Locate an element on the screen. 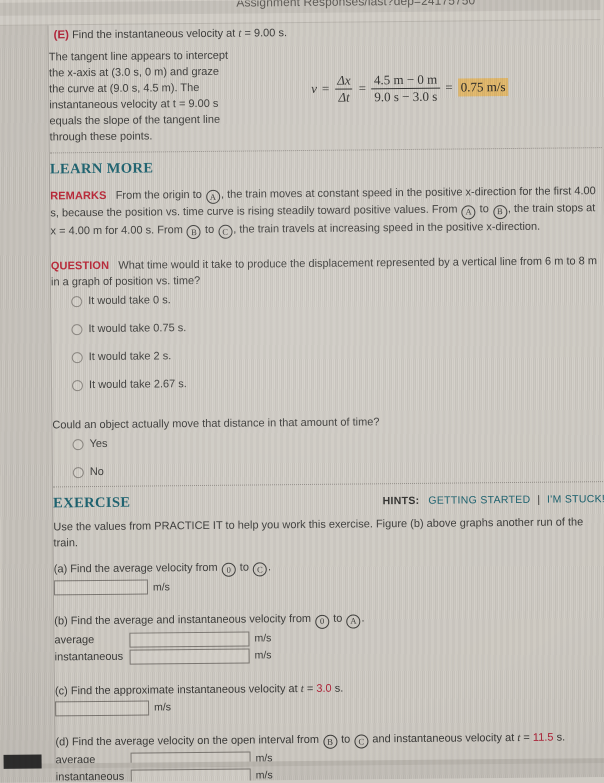 Image resolution: width=604 pixels, height=783 pixels. explanation-line: through these points. is located at coordinates (101, 137).